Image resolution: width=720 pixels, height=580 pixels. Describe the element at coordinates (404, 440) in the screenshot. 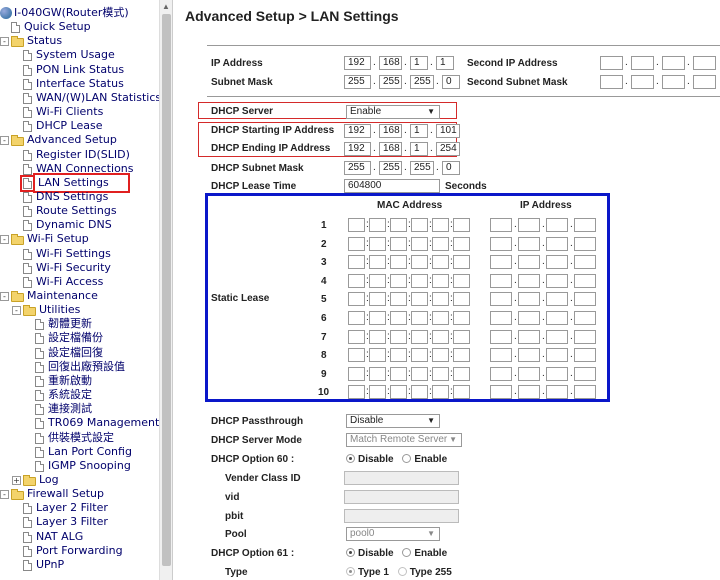

I see `server-mode-select: Match Remote Server ▼` at that location.